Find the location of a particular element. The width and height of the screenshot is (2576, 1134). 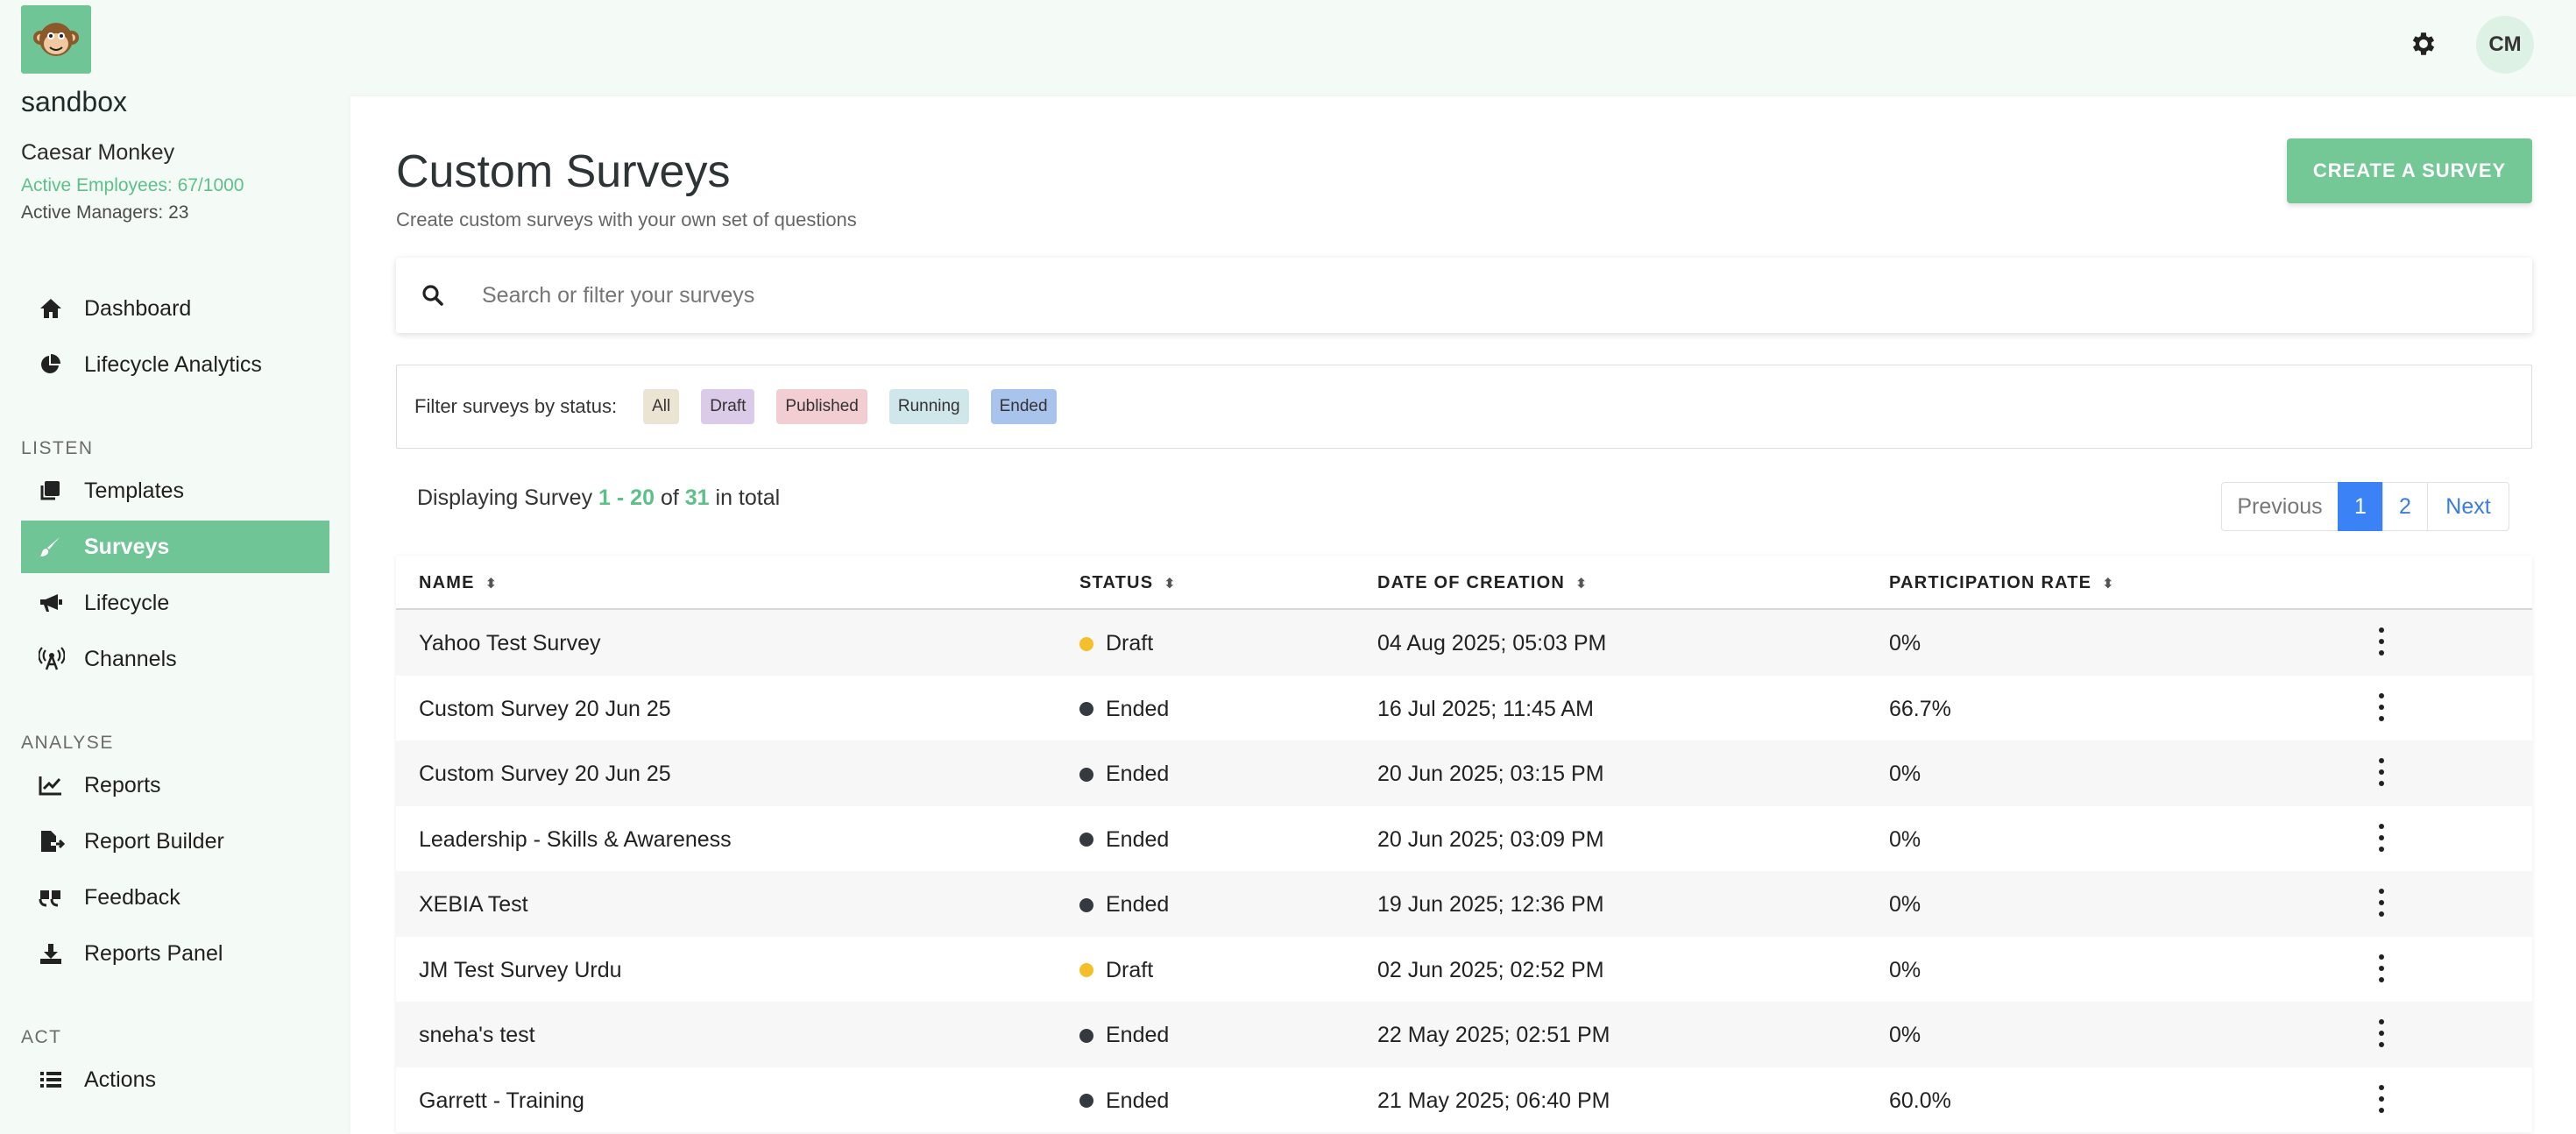

file-export-icon is located at coordinates (54, 841).